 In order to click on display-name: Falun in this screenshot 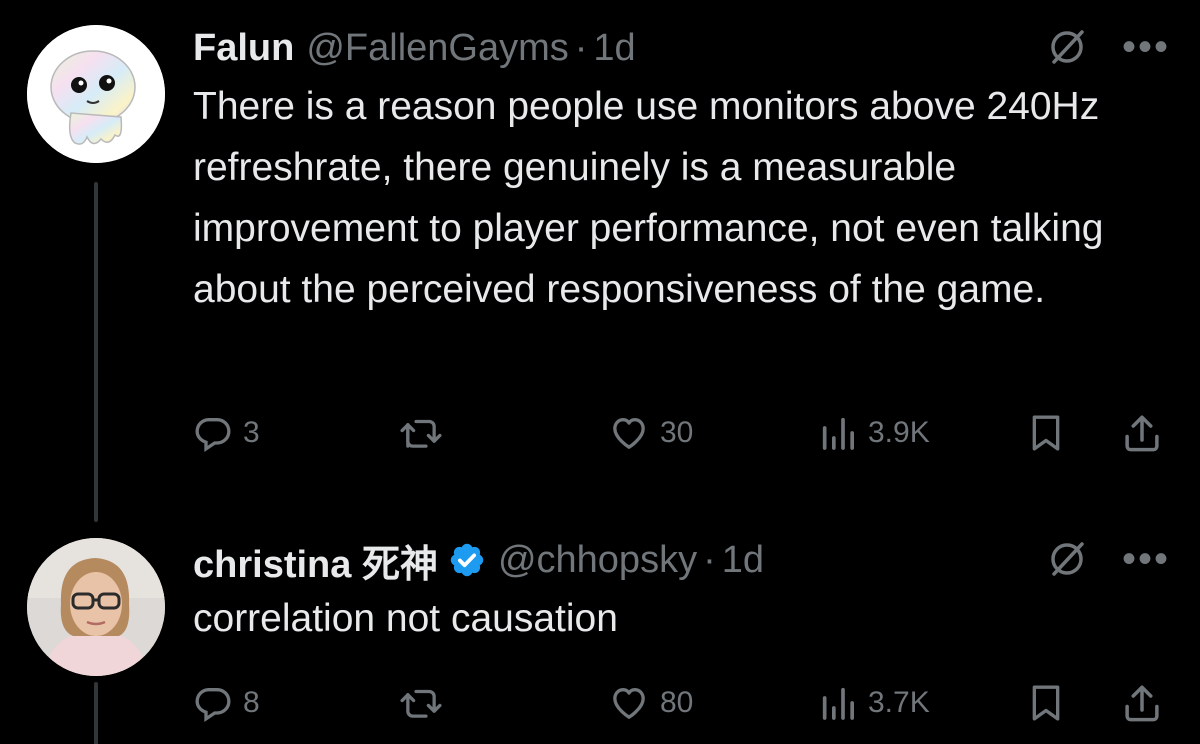, I will do `click(243, 48)`.